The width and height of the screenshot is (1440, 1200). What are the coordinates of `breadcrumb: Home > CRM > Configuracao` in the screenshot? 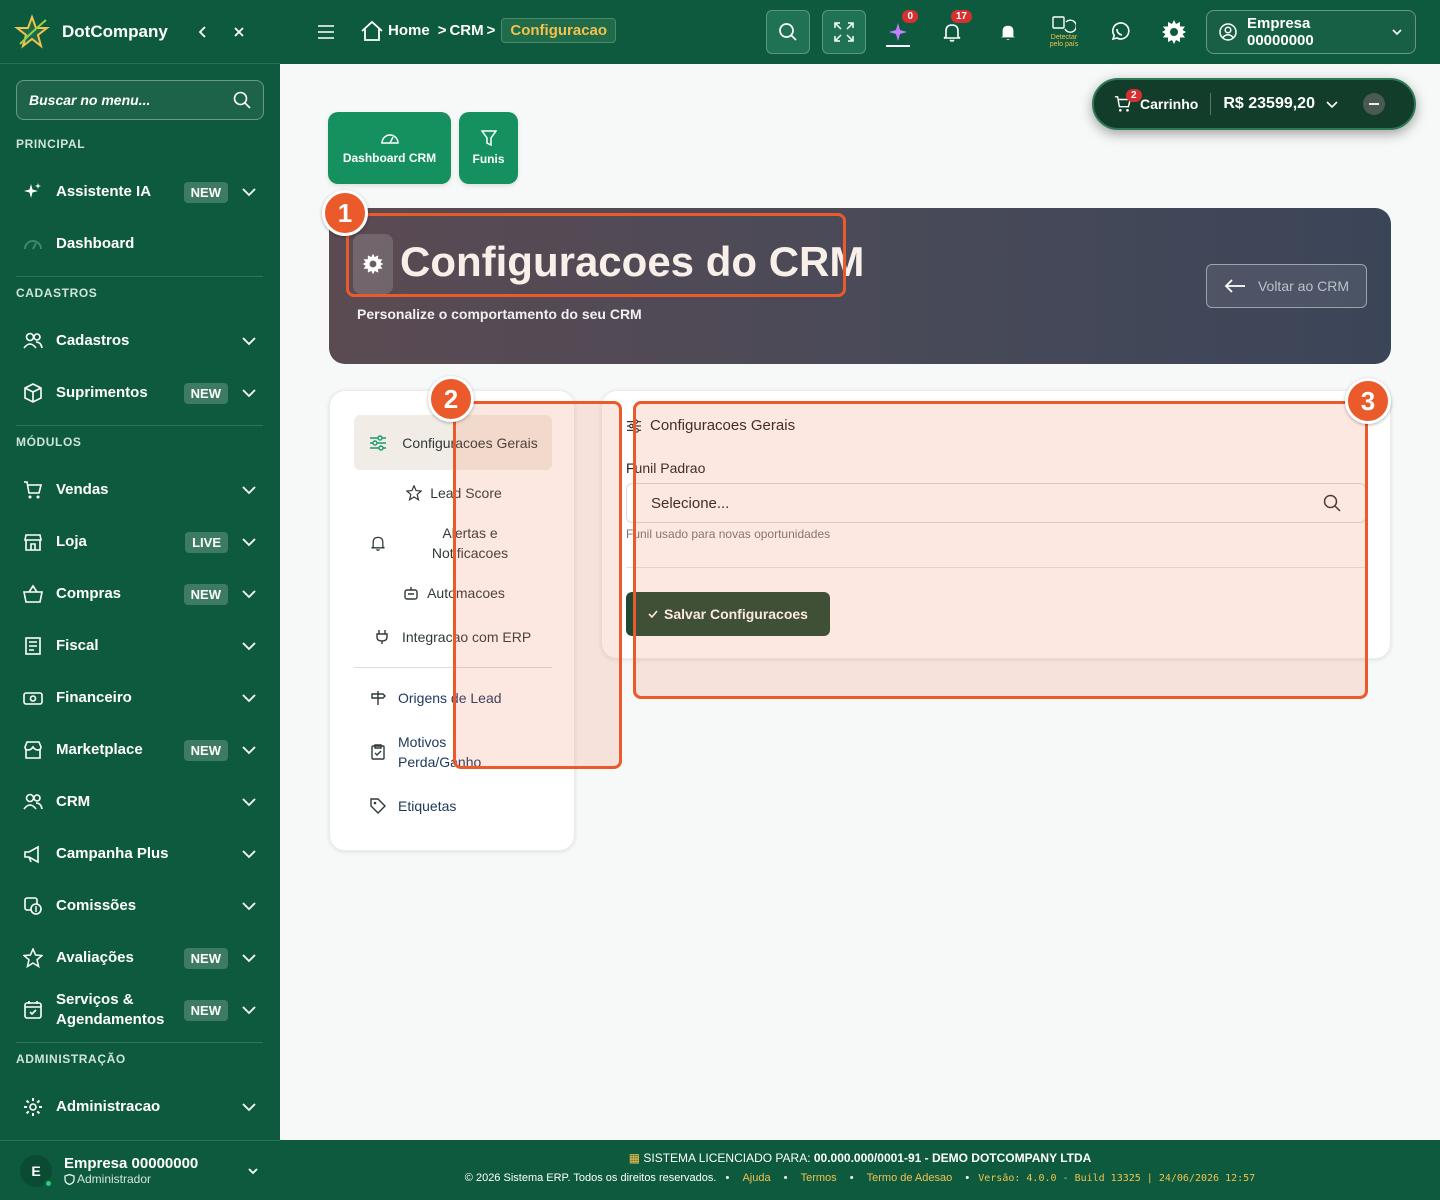 It's located at (488, 30).